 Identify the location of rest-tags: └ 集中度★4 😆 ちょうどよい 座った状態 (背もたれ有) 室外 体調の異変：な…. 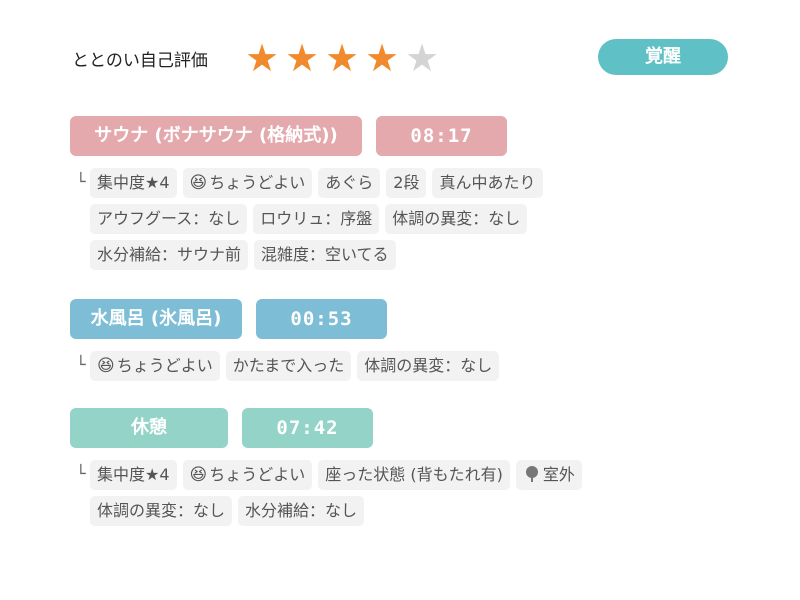
(390, 493).